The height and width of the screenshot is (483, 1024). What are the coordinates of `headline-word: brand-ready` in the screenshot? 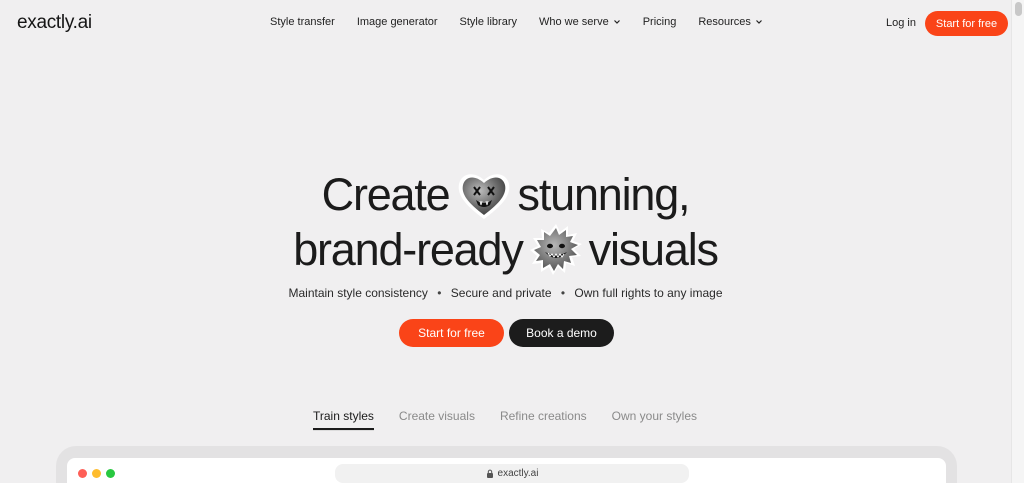 It's located at (408, 249).